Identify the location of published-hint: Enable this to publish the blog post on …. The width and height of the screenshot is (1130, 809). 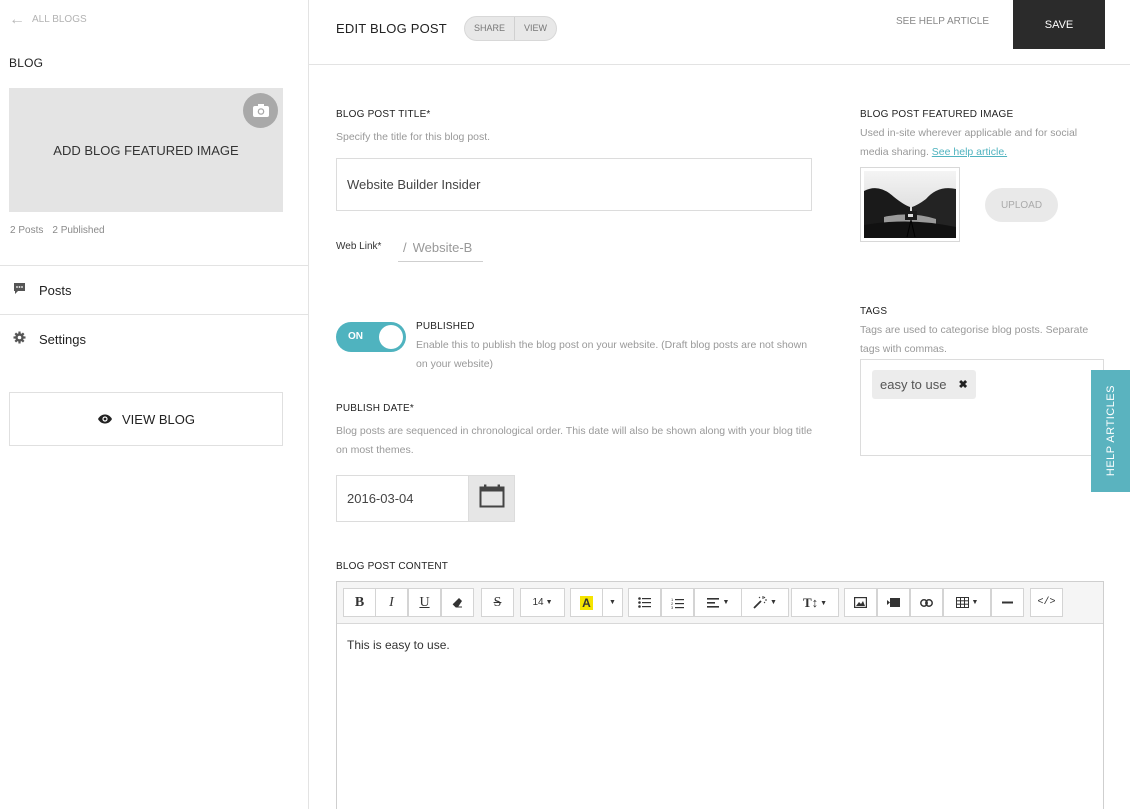
(612, 354).